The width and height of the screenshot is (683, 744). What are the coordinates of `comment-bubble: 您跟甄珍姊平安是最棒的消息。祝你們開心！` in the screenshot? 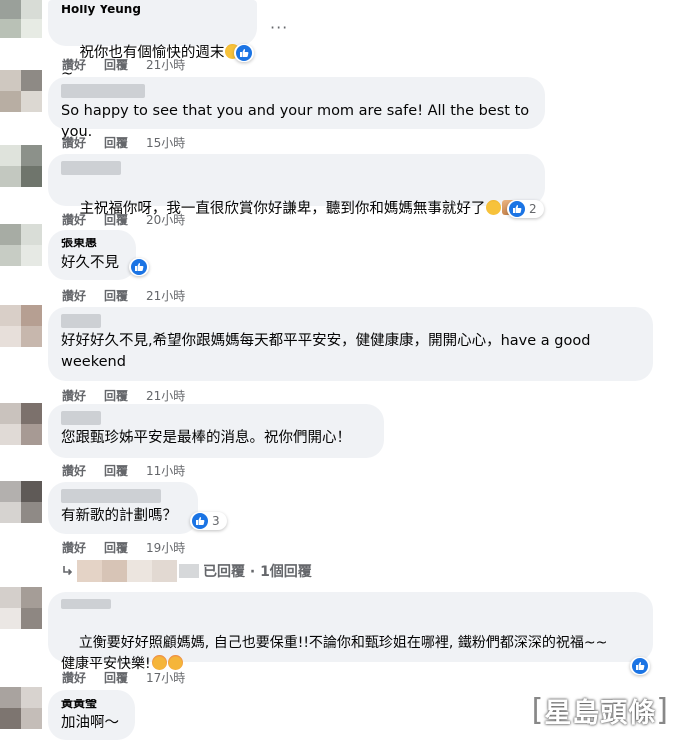 It's located at (216, 431).